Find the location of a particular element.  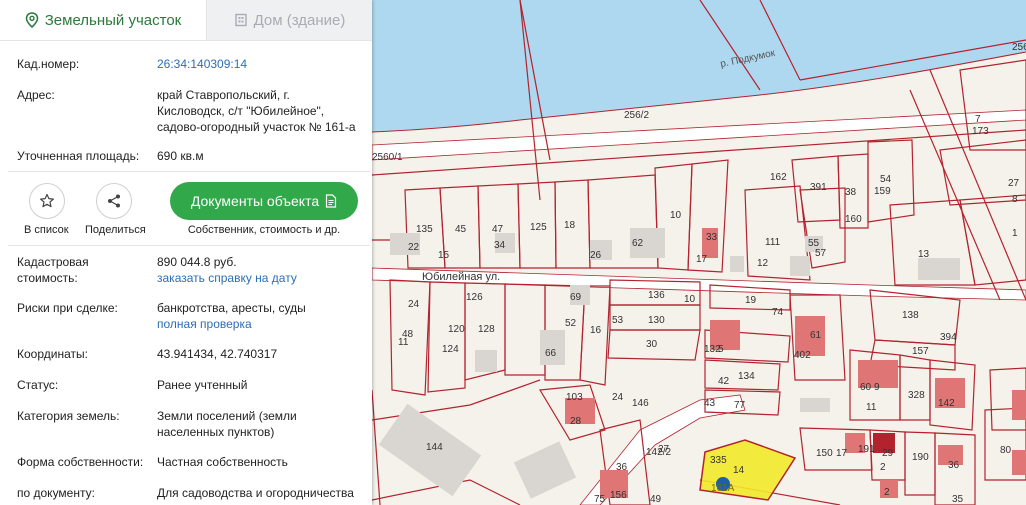

parcel-number: 144 is located at coordinates (434, 447).